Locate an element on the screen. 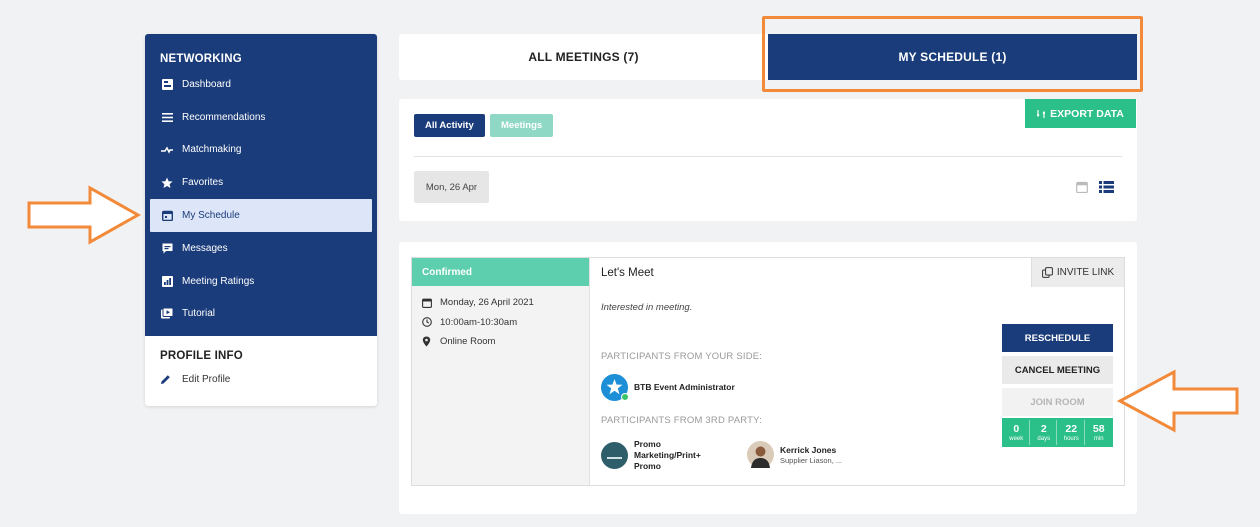  reschedule-button: RESCHEDULE is located at coordinates (1057, 338).